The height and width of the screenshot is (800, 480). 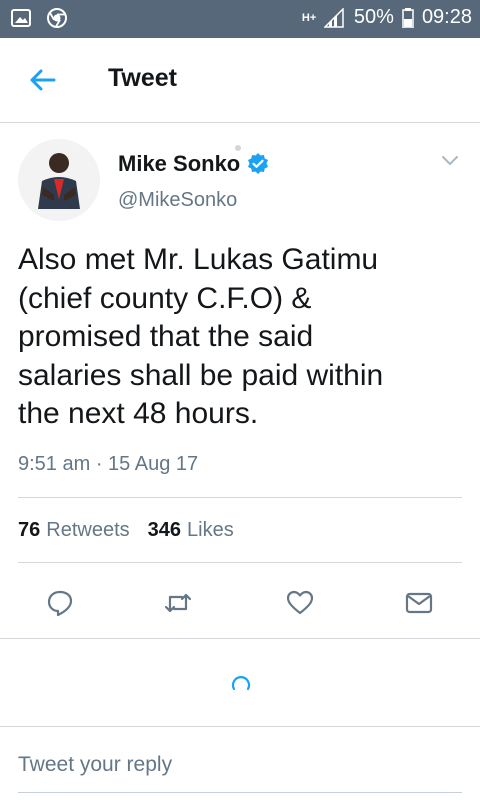 What do you see at coordinates (408, 17) in the screenshot?
I see `battery-icon` at bounding box center [408, 17].